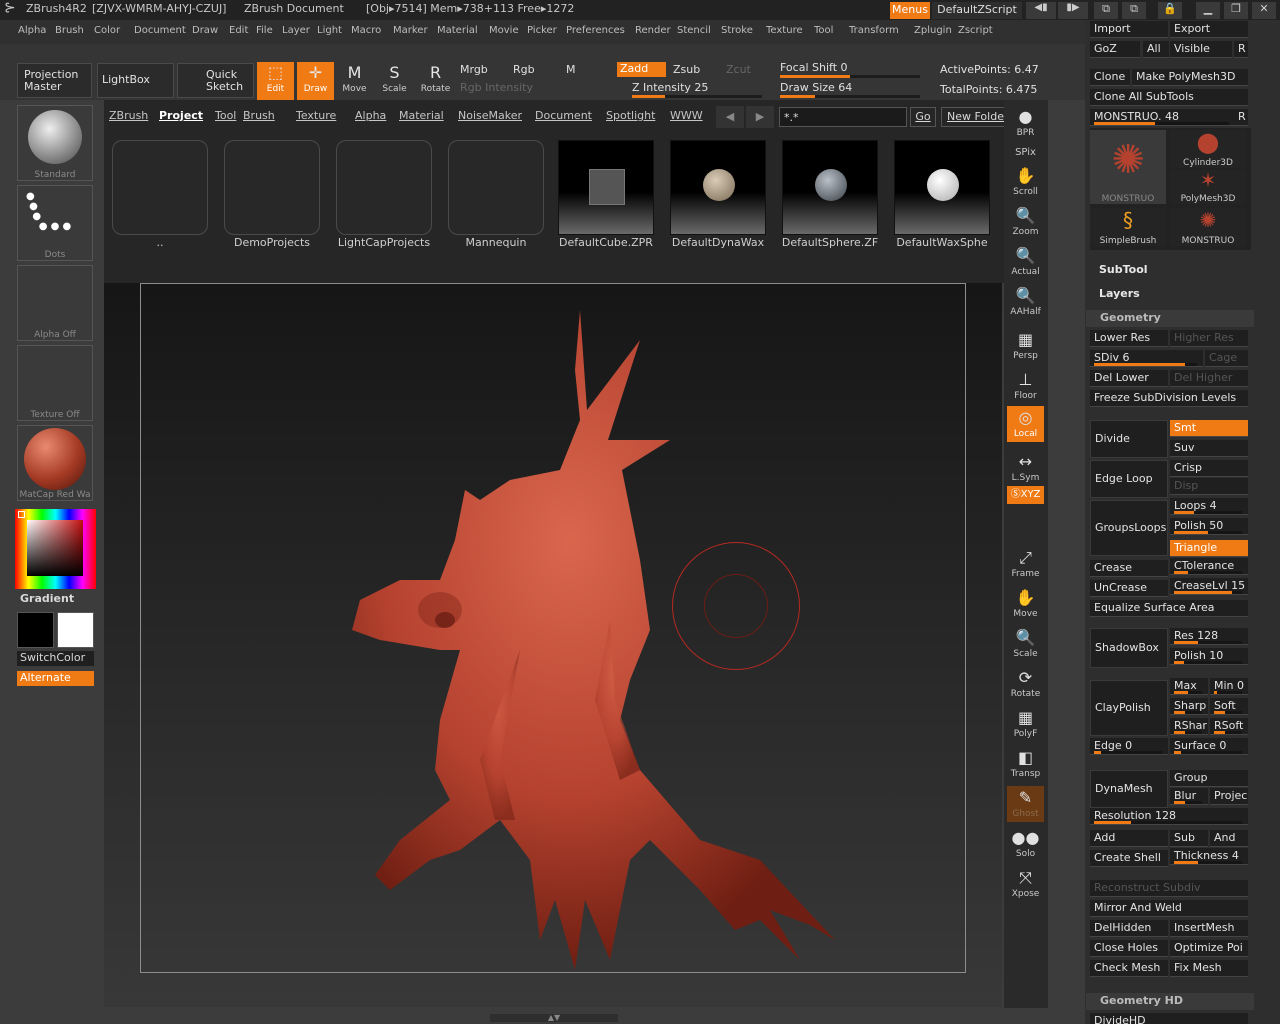 This screenshot has width=1280, height=1024. What do you see at coordinates (595, 30) in the screenshot?
I see `menu-preferences: Preferences` at bounding box center [595, 30].